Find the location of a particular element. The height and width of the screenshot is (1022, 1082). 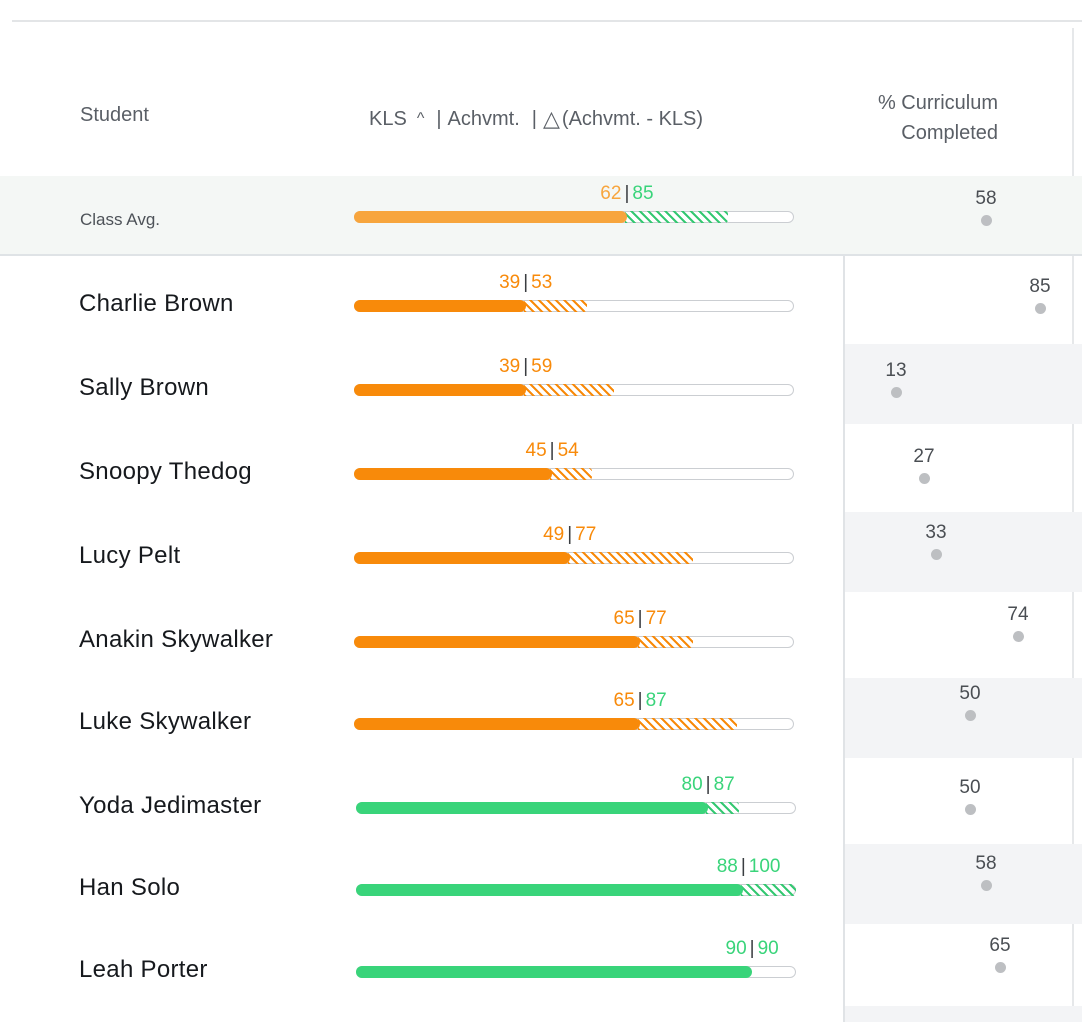

student-3-achievement-gap is located at coordinates (571, 474).